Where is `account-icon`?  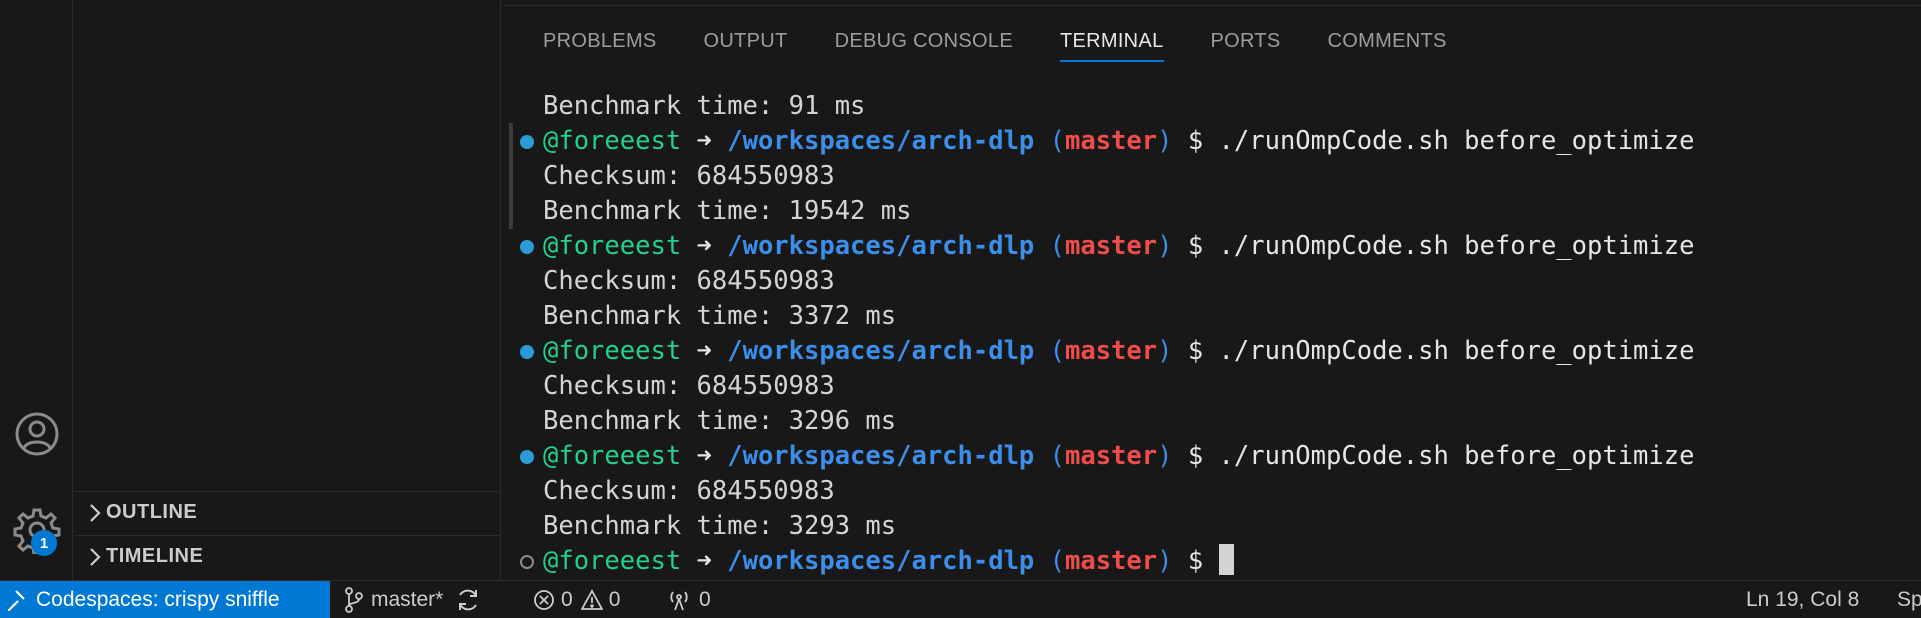
account-icon is located at coordinates (36, 434).